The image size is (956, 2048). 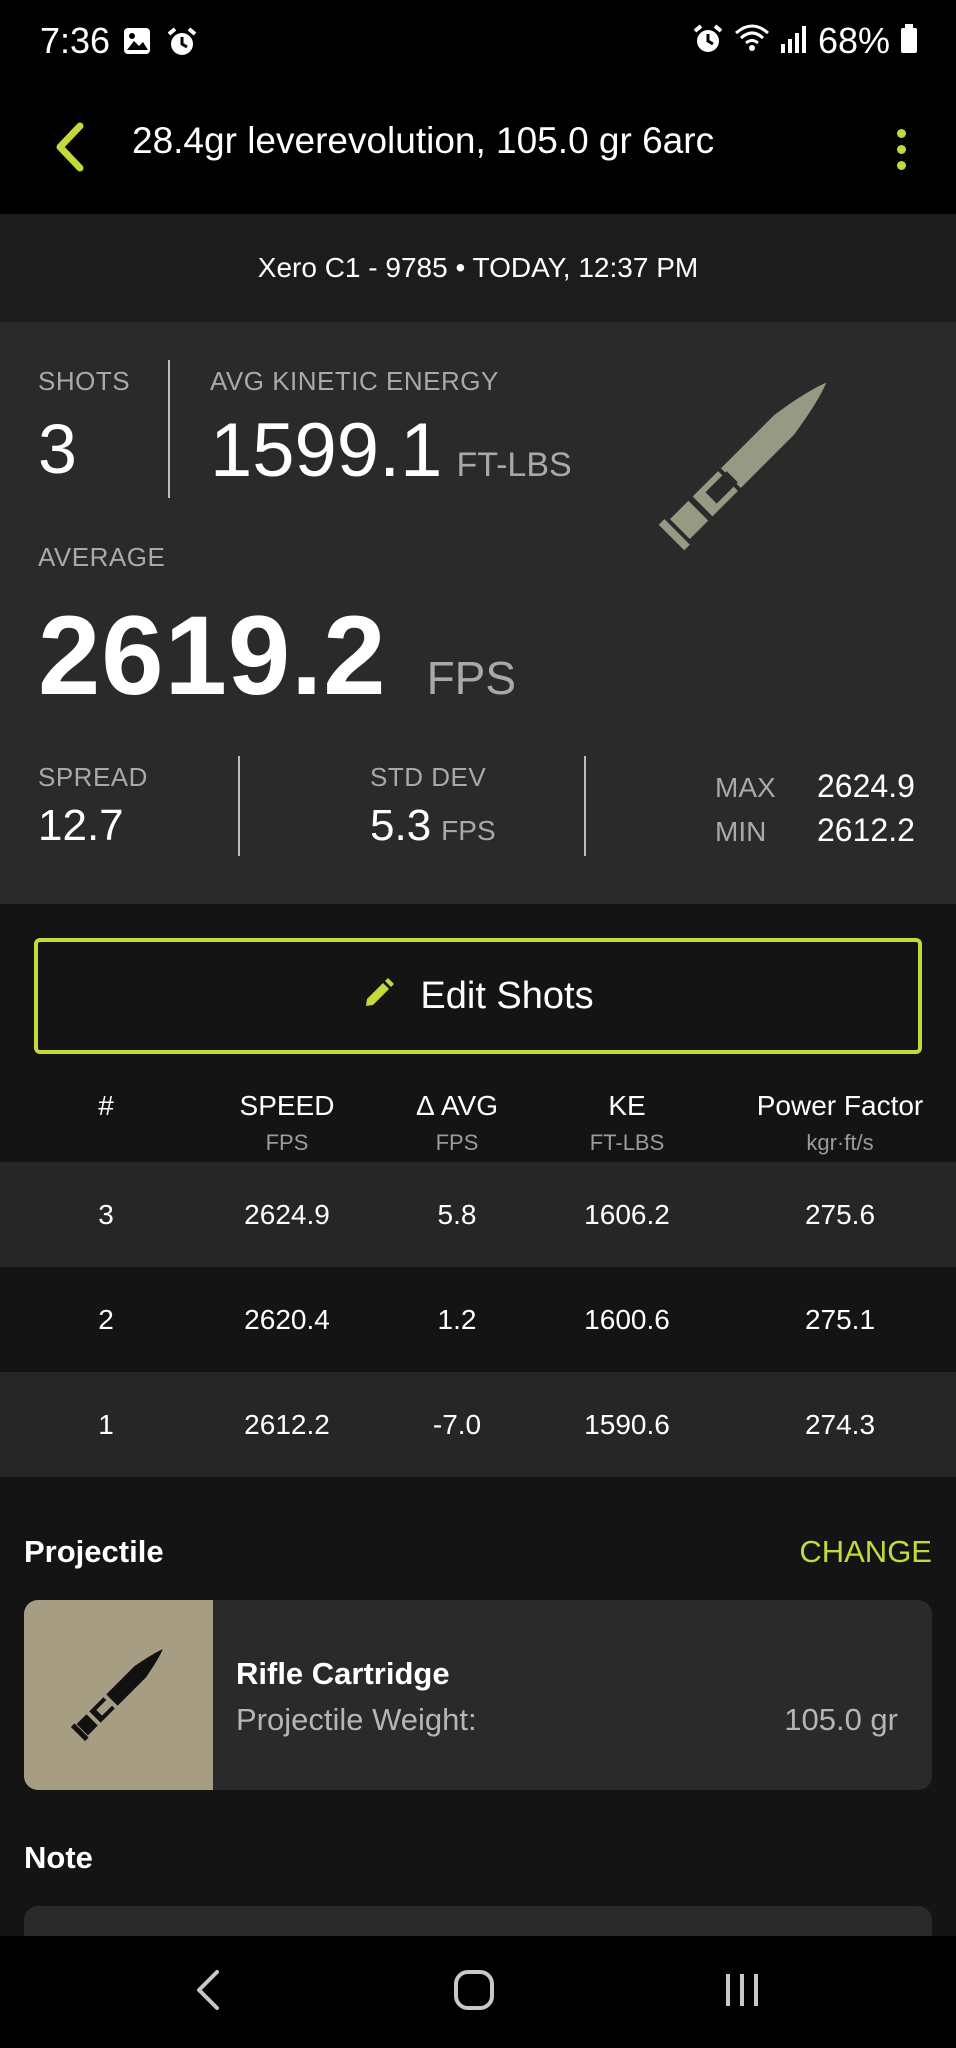 I want to click on back-button, so click(x=69, y=149).